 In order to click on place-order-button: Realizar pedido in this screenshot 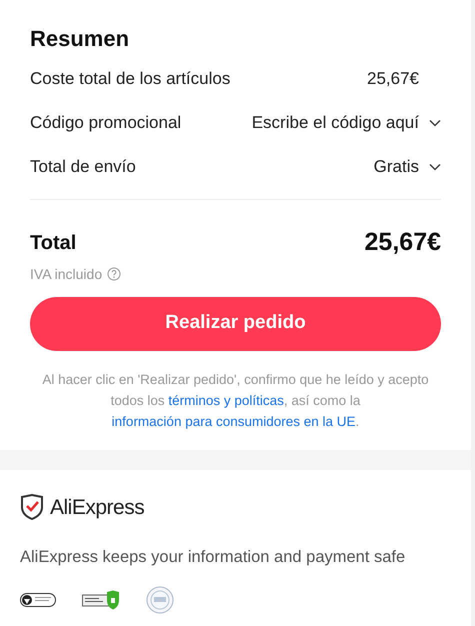, I will do `click(235, 323)`.